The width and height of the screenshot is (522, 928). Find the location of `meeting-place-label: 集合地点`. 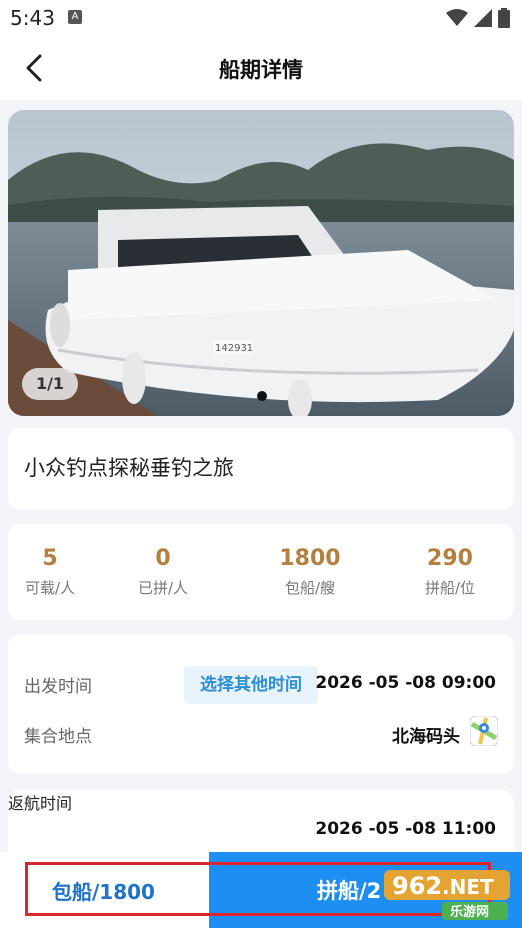

meeting-place-label: 集合地点 is located at coordinates (58, 737).